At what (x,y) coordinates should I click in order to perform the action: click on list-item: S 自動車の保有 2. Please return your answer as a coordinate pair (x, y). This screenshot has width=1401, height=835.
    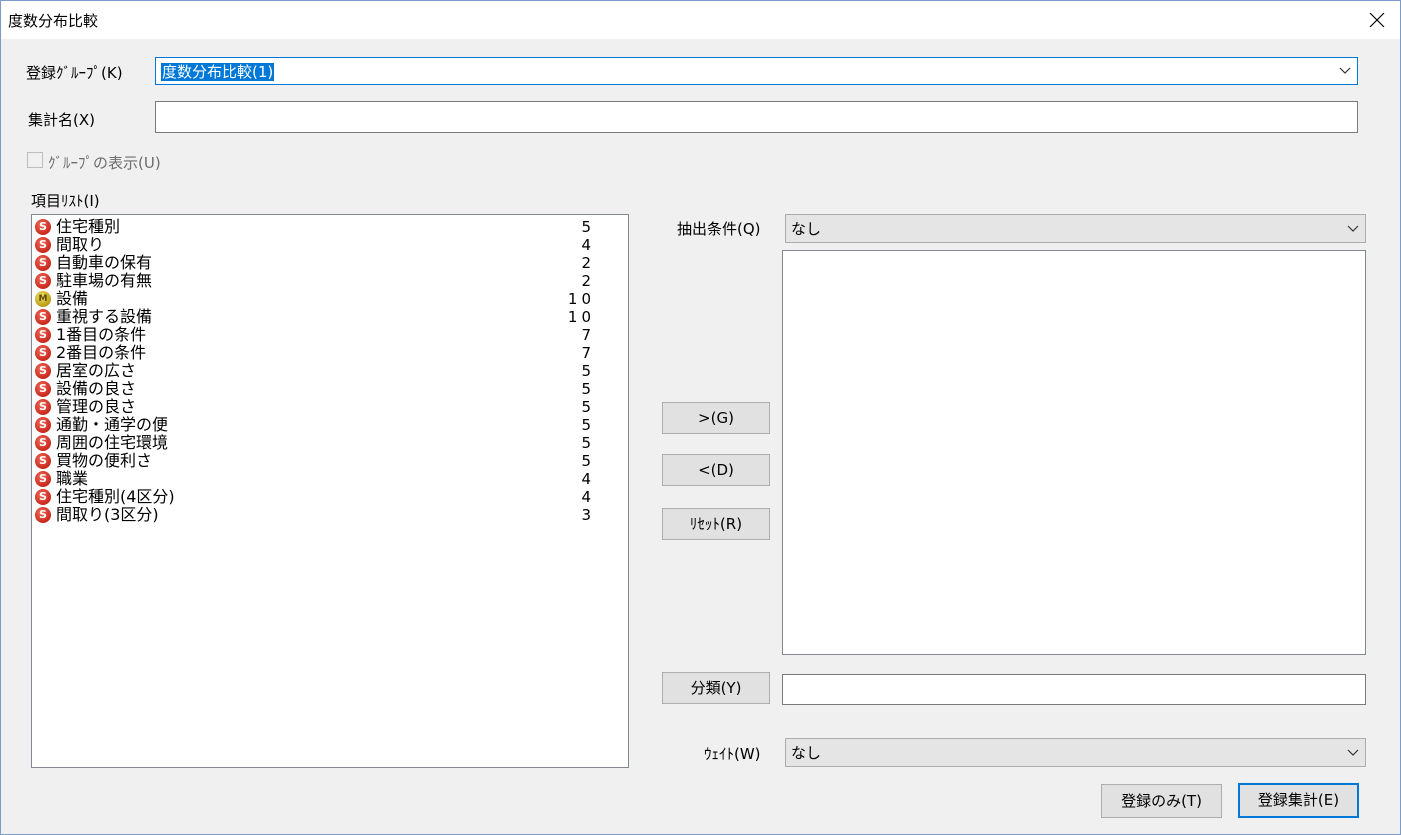
    Looking at the image, I should click on (330, 263).